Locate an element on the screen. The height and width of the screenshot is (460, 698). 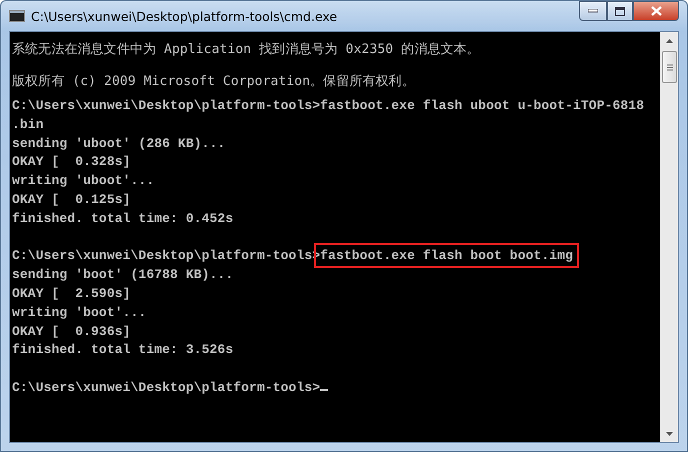
scroll-down-icon is located at coordinates (669, 434).